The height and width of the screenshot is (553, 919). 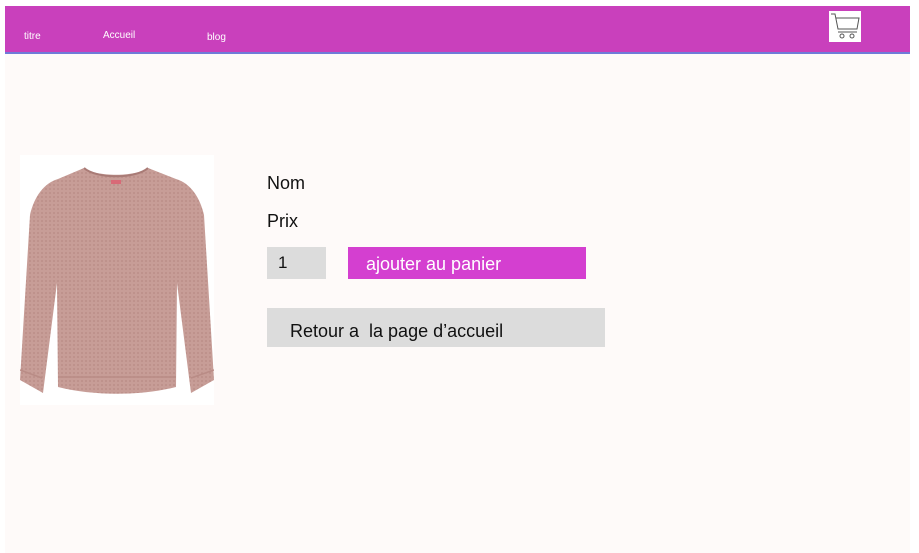 I want to click on add-to-cart-button: ajouter au panier, so click(x=467, y=263).